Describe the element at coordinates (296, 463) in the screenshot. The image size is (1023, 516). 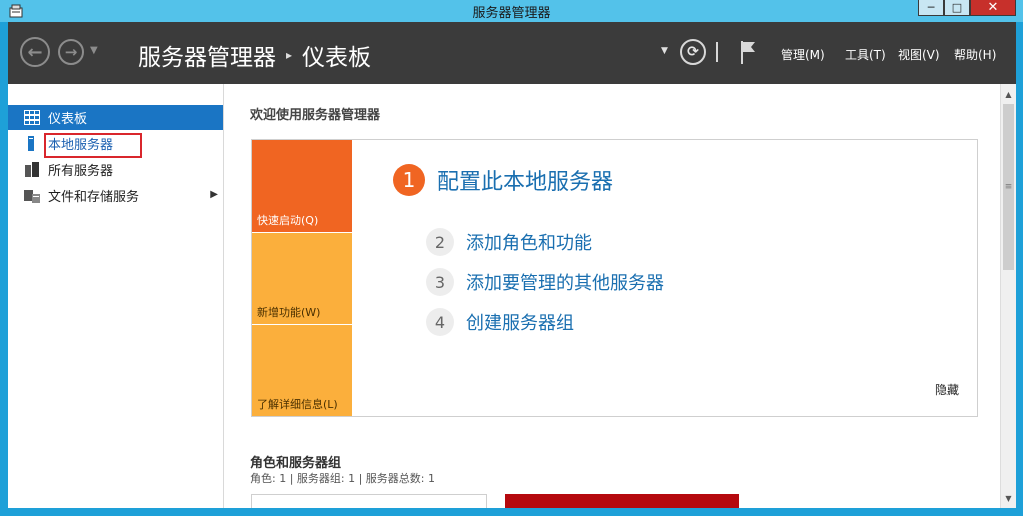
I see `roles-section-title: 角色和服务器组` at that location.